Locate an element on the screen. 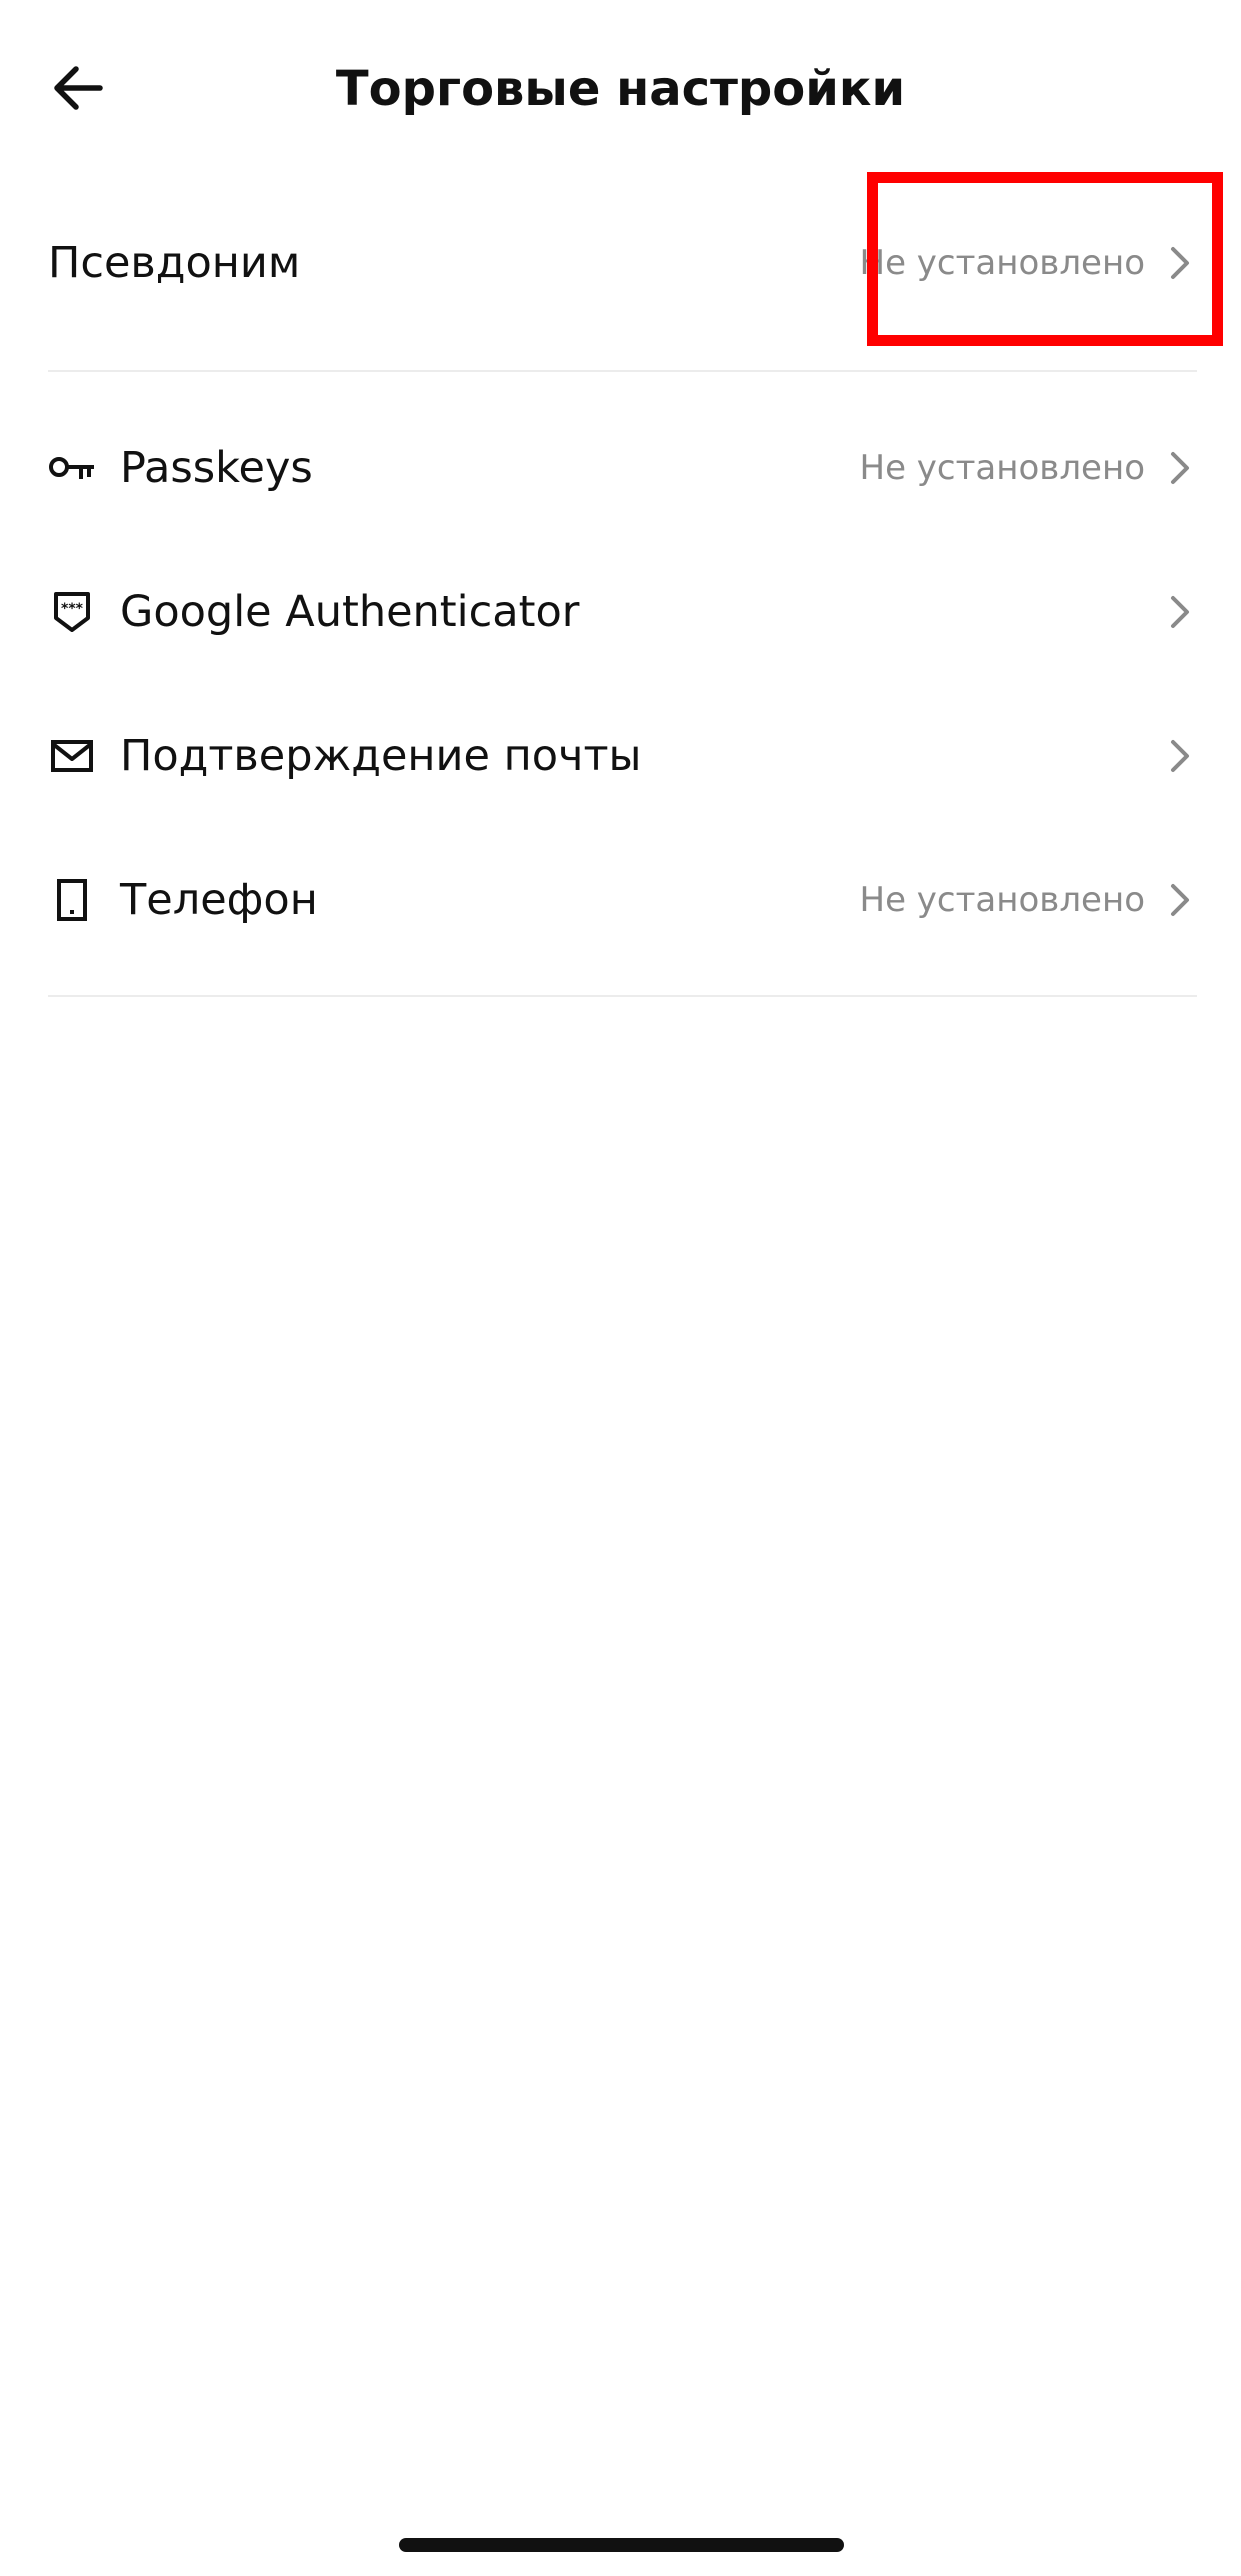 Image resolution: width=1241 pixels, height=2576 pixels. passkeys-value: Не установлено is located at coordinates (1002, 468).